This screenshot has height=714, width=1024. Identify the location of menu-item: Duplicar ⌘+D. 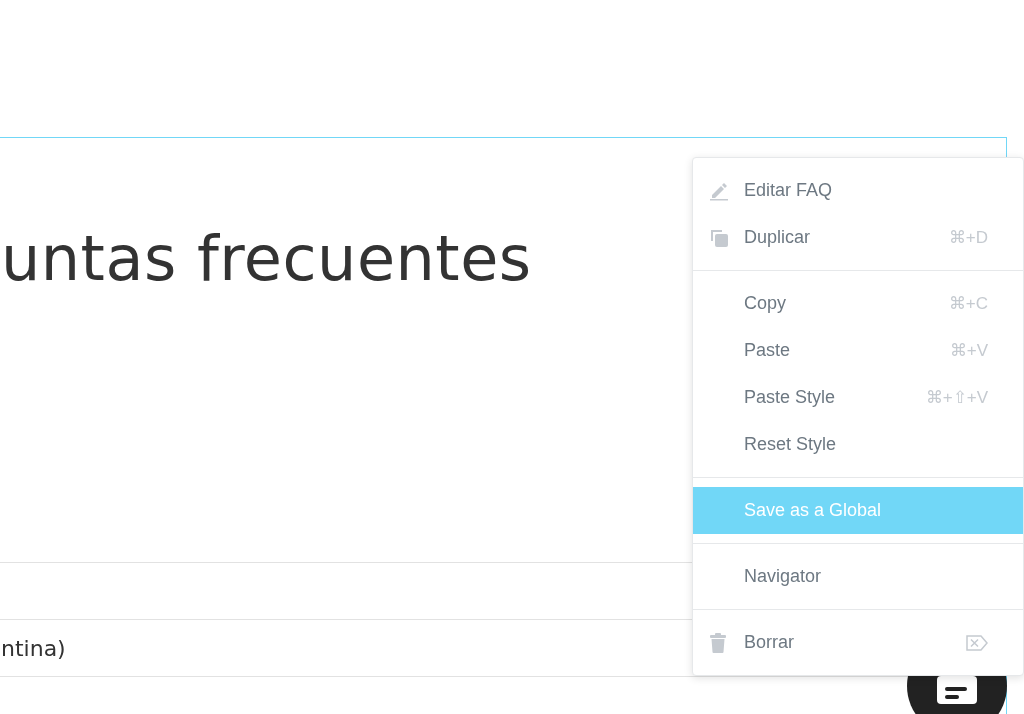
(858, 237).